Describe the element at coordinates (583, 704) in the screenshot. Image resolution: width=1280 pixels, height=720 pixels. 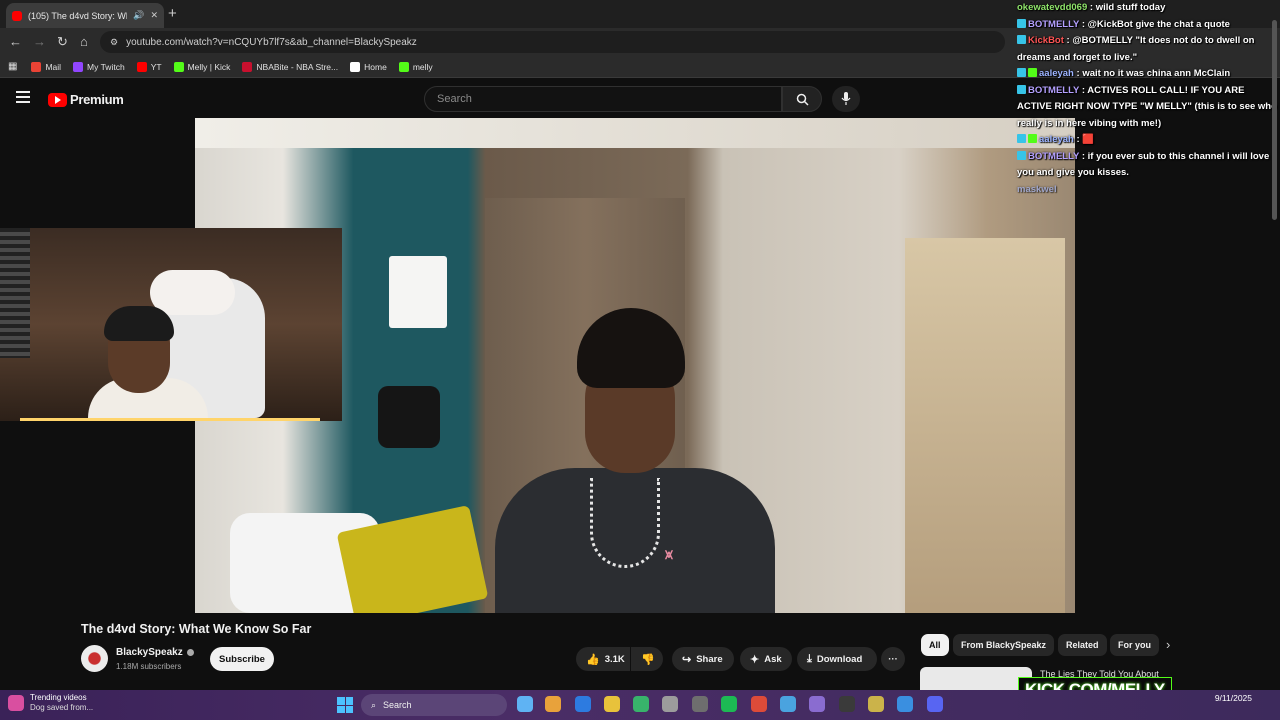
I see `edge-icon` at that location.